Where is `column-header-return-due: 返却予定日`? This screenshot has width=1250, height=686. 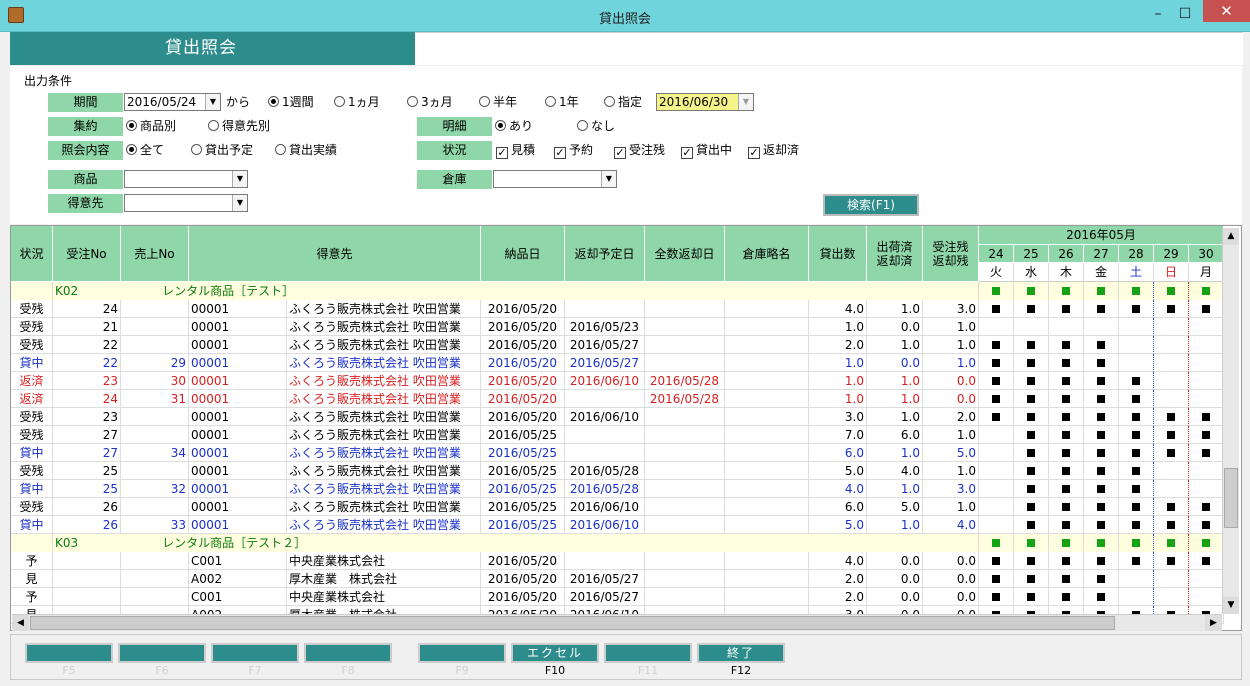
column-header-return-due: 返却予定日 is located at coordinates (605, 254).